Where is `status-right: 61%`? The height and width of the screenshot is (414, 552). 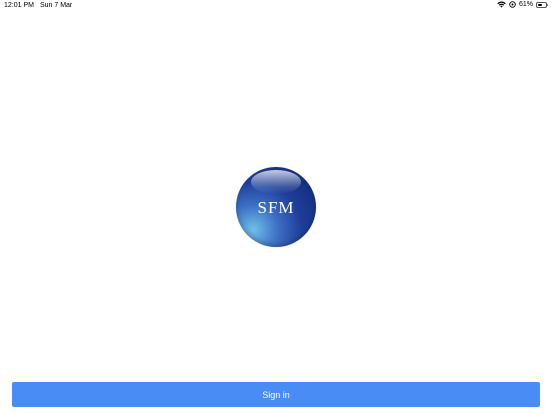 status-right: 61% is located at coordinates (522, 4).